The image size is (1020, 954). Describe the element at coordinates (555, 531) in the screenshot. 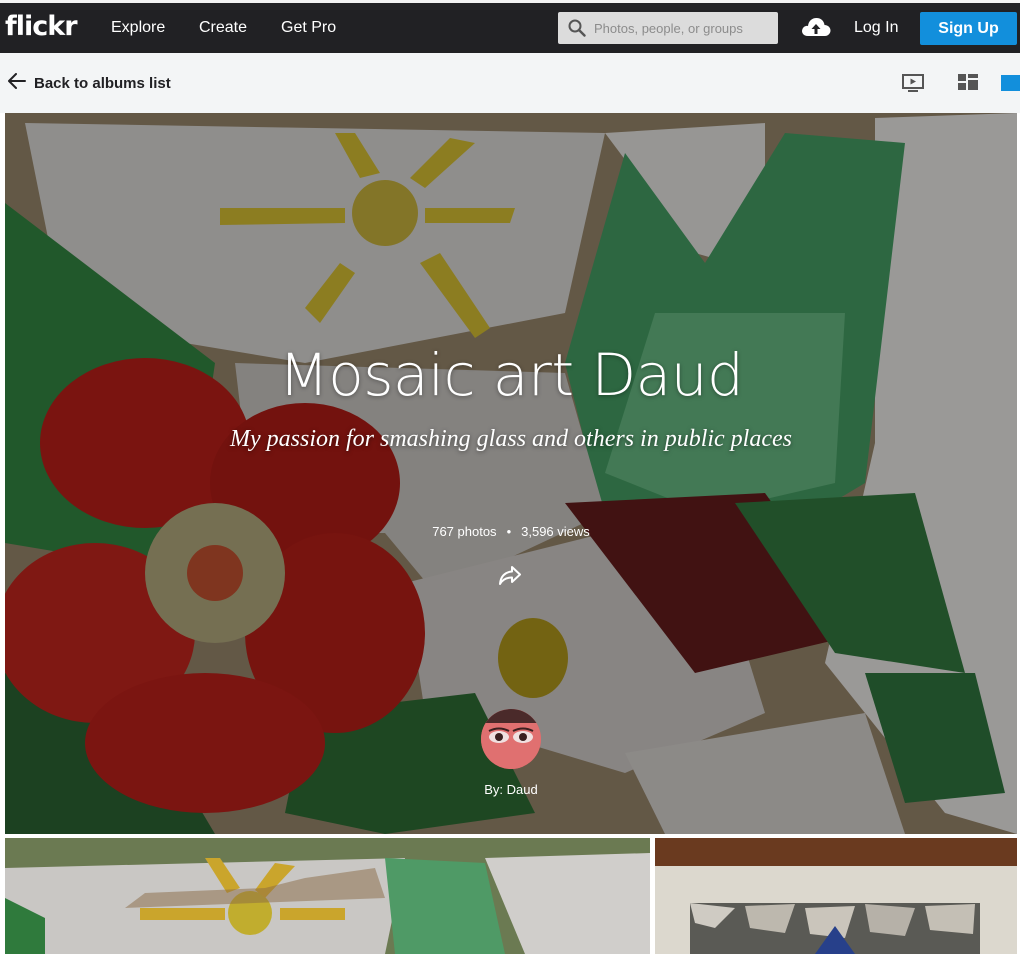

I see `view-count: 3,596 views` at that location.